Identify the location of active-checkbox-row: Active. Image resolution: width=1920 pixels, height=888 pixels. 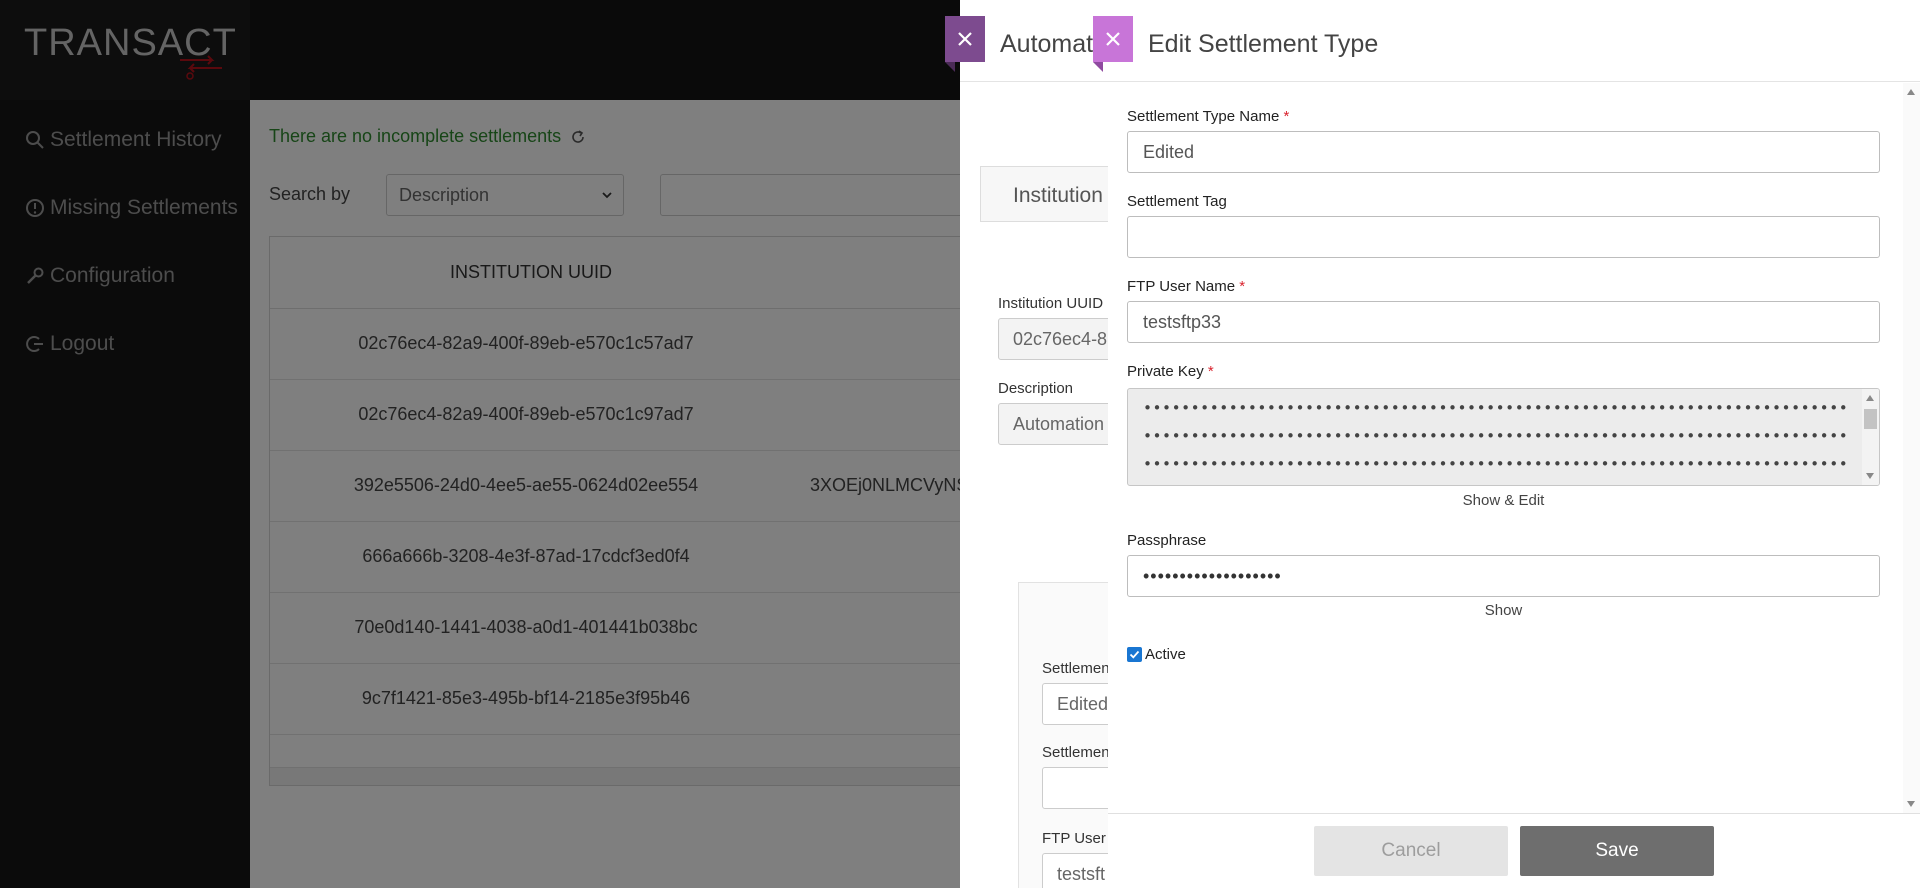
(1156, 654).